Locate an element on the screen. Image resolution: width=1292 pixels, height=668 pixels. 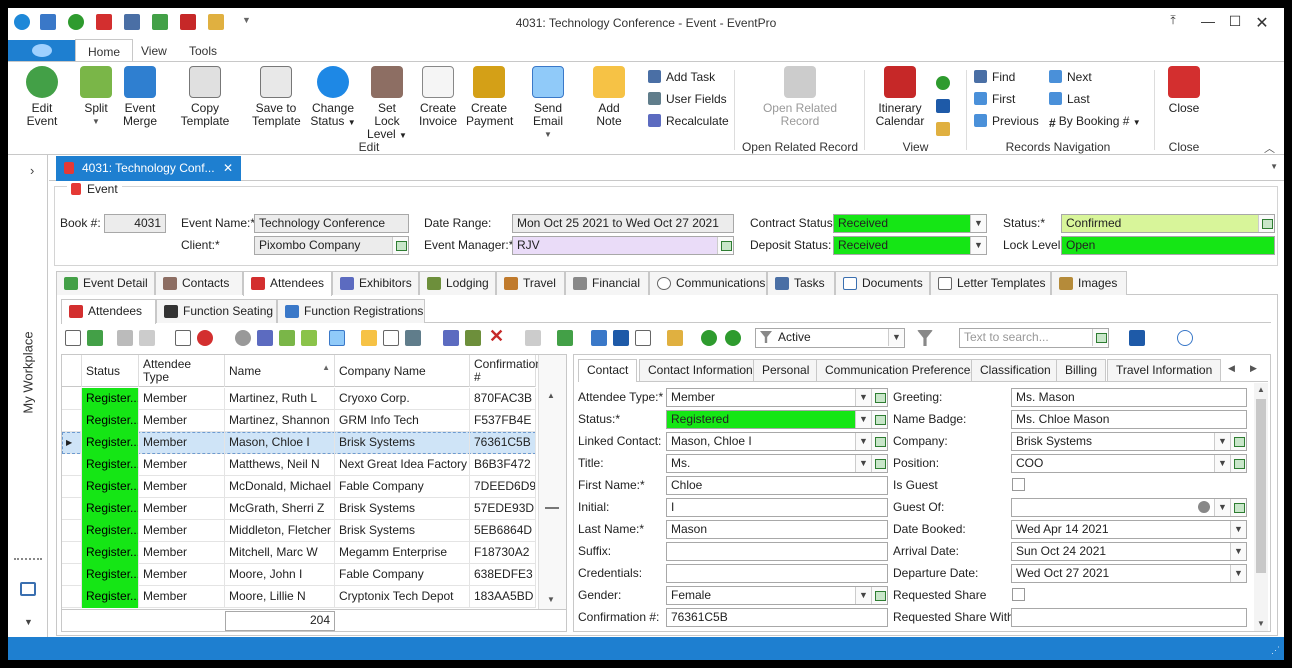
refresh-icon is located at coordinates (943, 83).